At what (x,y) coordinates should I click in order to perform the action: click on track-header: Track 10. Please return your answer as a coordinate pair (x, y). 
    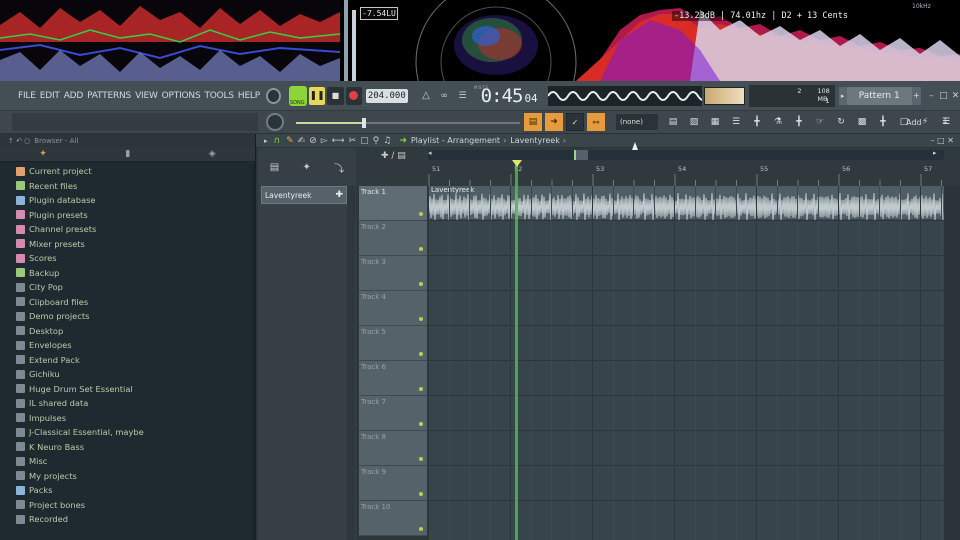
    Looking at the image, I should click on (393, 518).